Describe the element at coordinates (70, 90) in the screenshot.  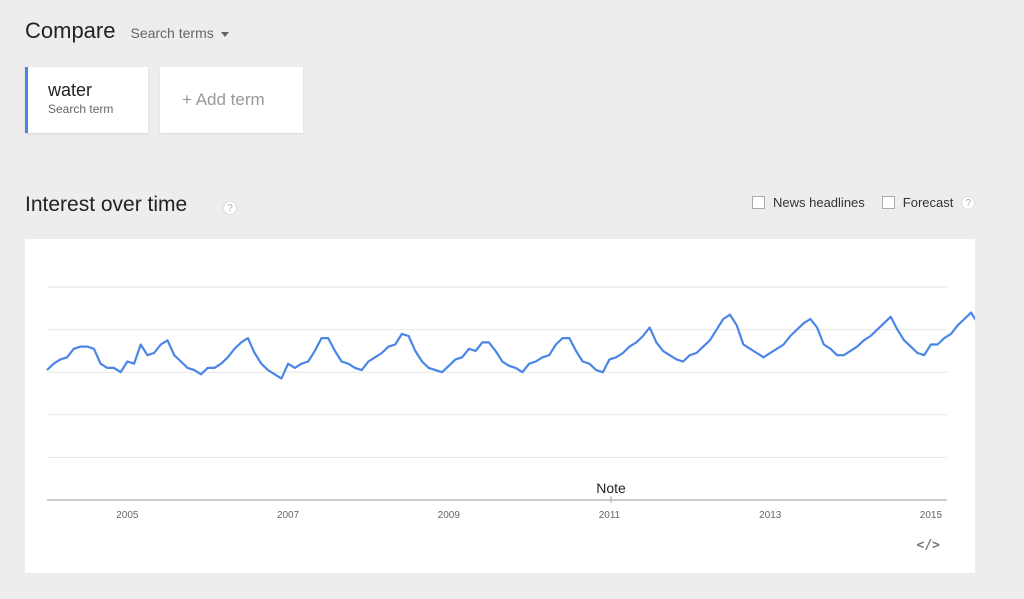
I see `term-name: water` at that location.